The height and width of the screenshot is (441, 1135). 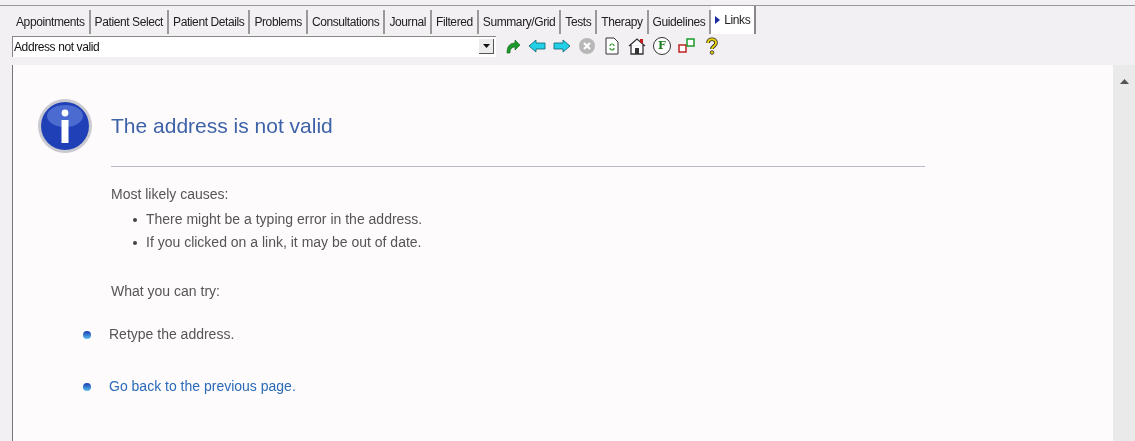 I want to click on action-text: Retype the address., so click(x=172, y=334).